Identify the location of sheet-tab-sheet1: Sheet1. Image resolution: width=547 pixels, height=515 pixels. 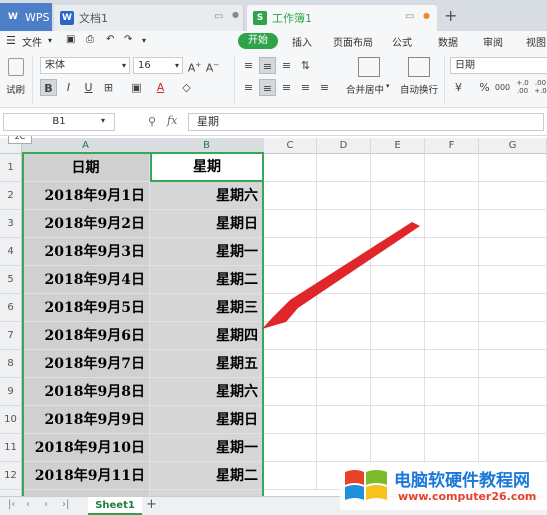
(115, 506).